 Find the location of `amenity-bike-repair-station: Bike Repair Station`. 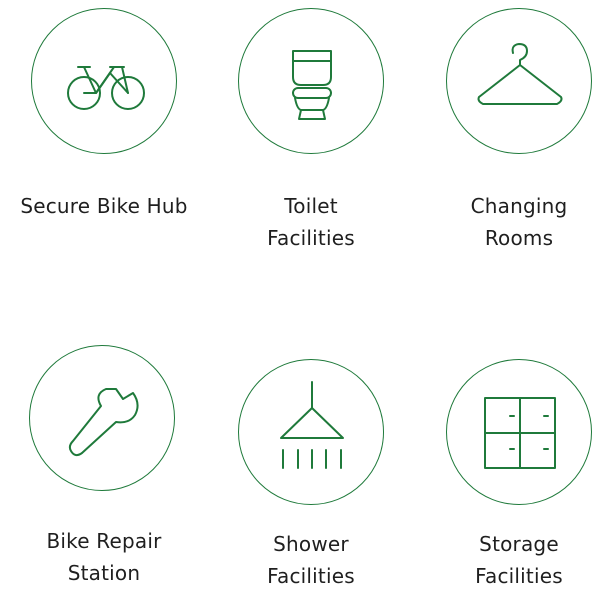

amenity-bike-repair-station: Bike Repair Station is located at coordinates (104, 465).